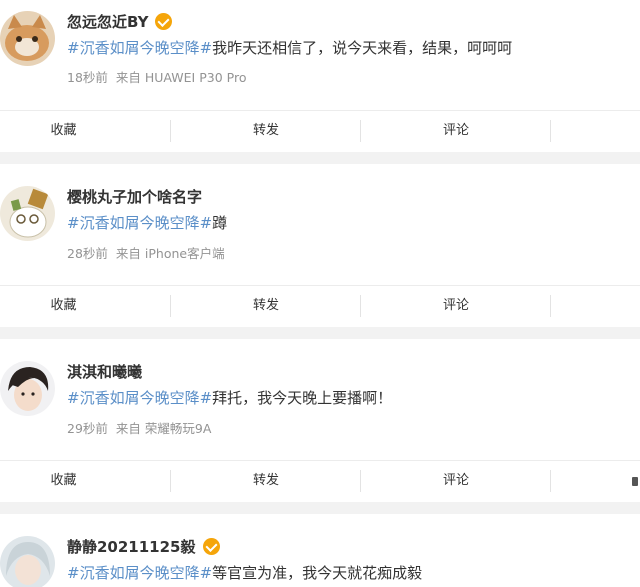  Describe the element at coordinates (320, 550) in the screenshot. I see `post-card: 静静20211125毅 #沉香如屑今晚空降#等官宣为准，我今天就花痴成毅` at that location.